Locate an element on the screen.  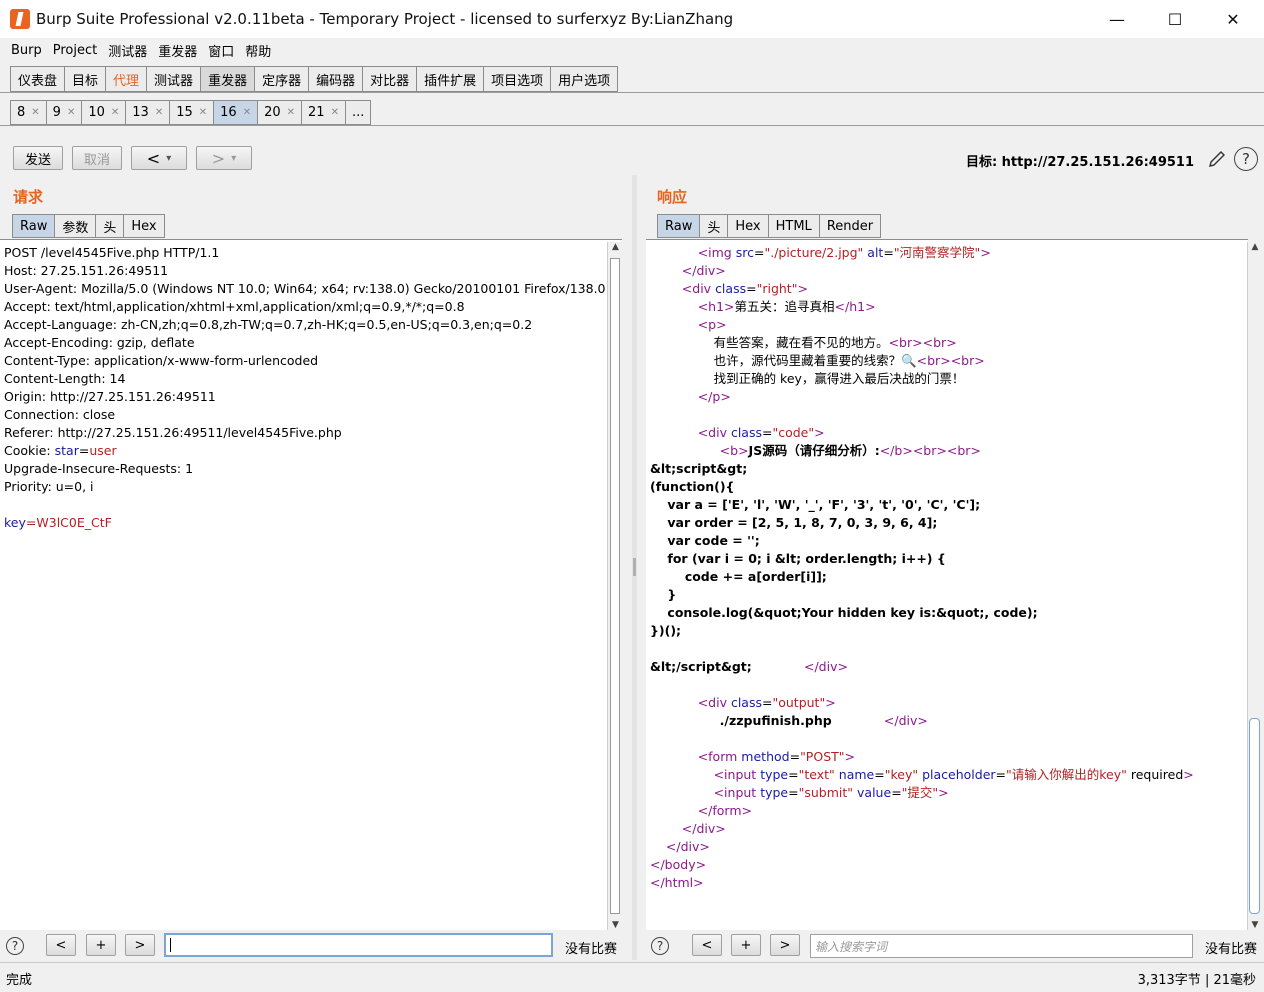
divider is located at coordinates (632, 125).